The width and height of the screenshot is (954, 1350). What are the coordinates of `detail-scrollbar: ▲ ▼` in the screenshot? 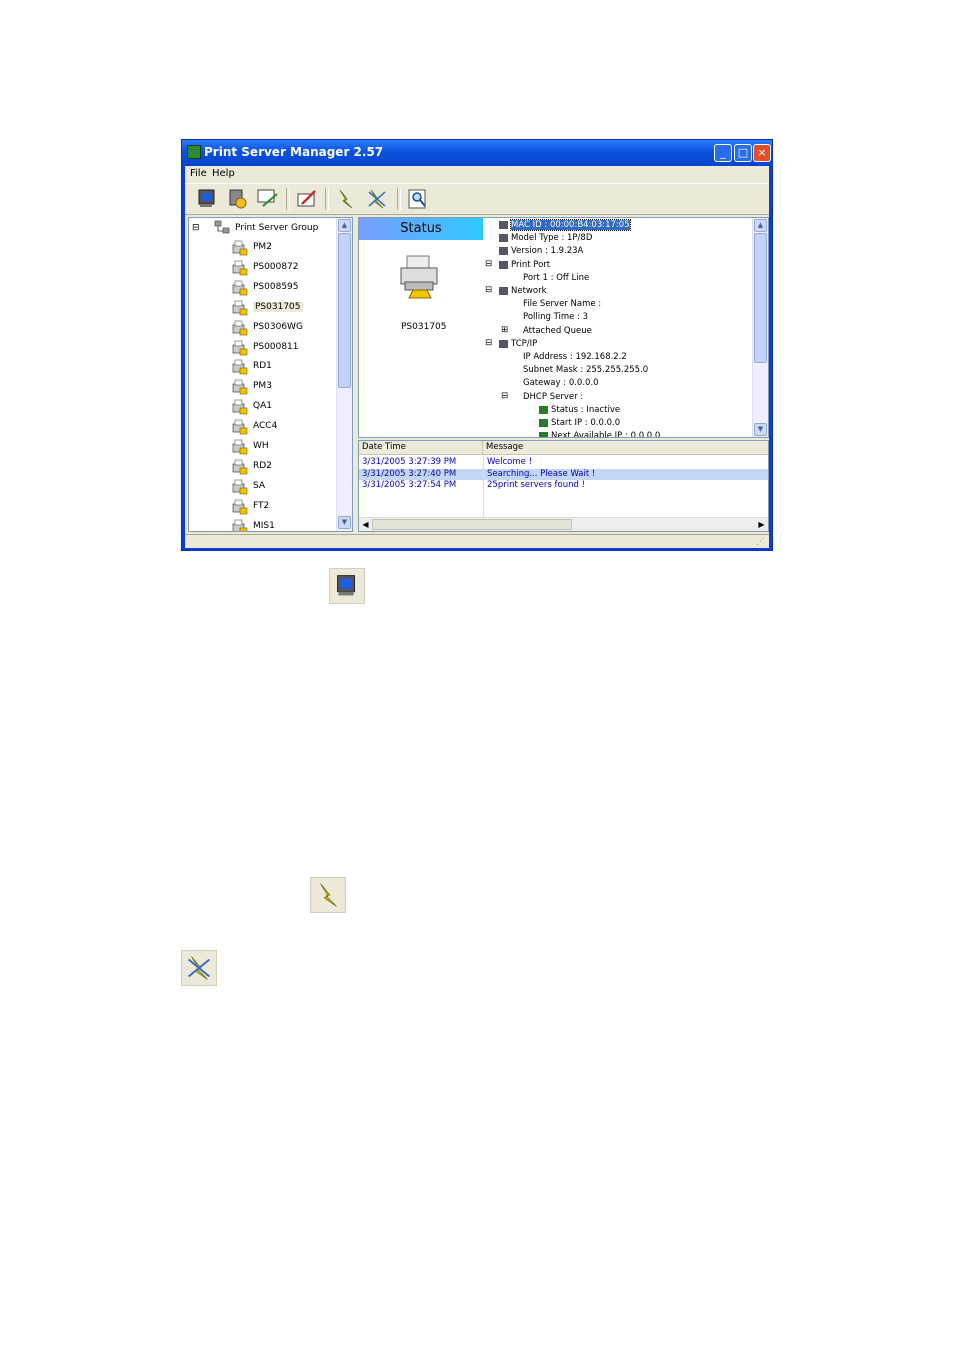 It's located at (760, 327).